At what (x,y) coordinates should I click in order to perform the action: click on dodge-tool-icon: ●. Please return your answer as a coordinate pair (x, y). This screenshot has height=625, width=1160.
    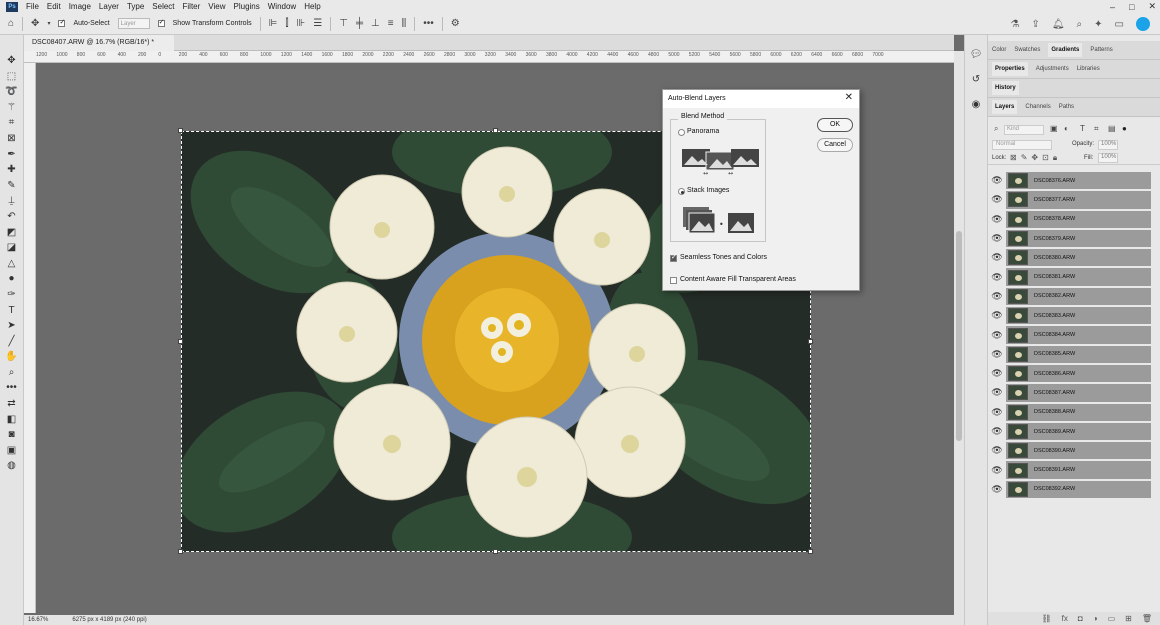
    Looking at the image, I should click on (11, 279).